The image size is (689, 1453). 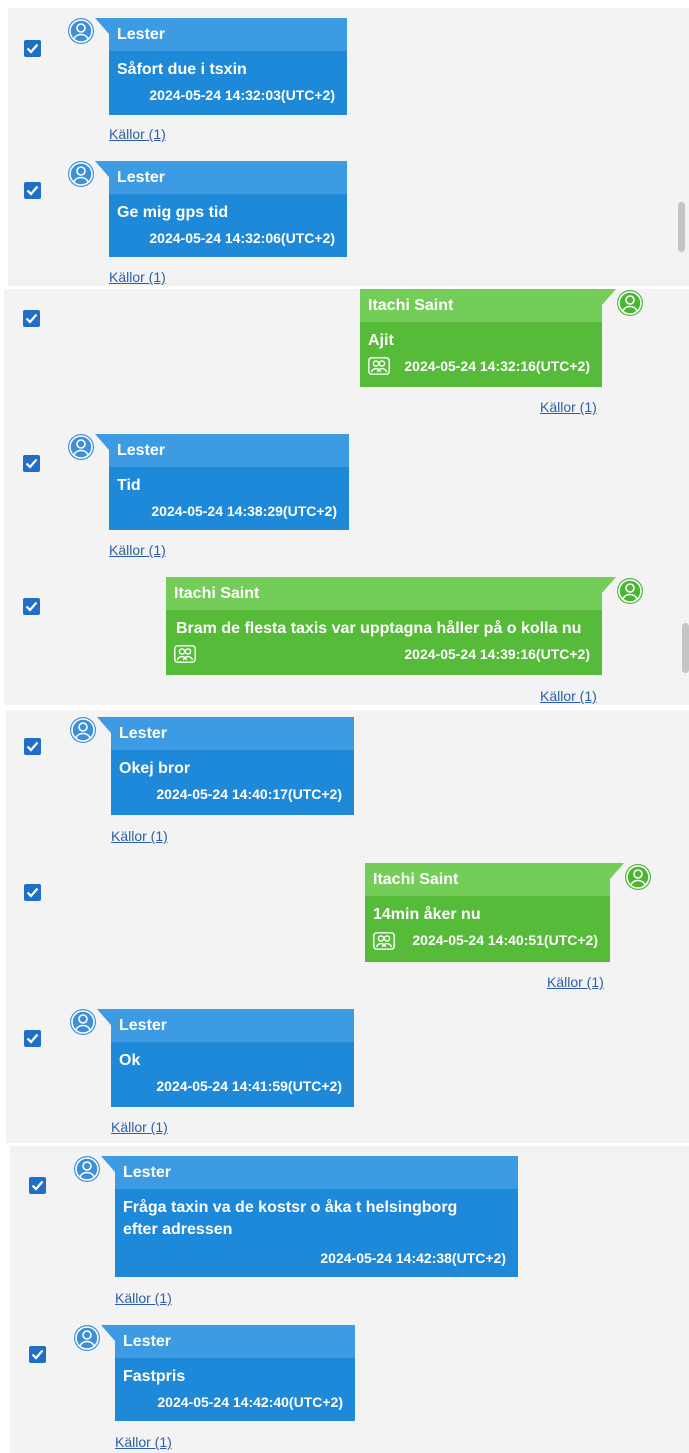 I want to click on message-timestamp: 2024-05-24 14:39:16(UTC+2), so click(x=497, y=654).